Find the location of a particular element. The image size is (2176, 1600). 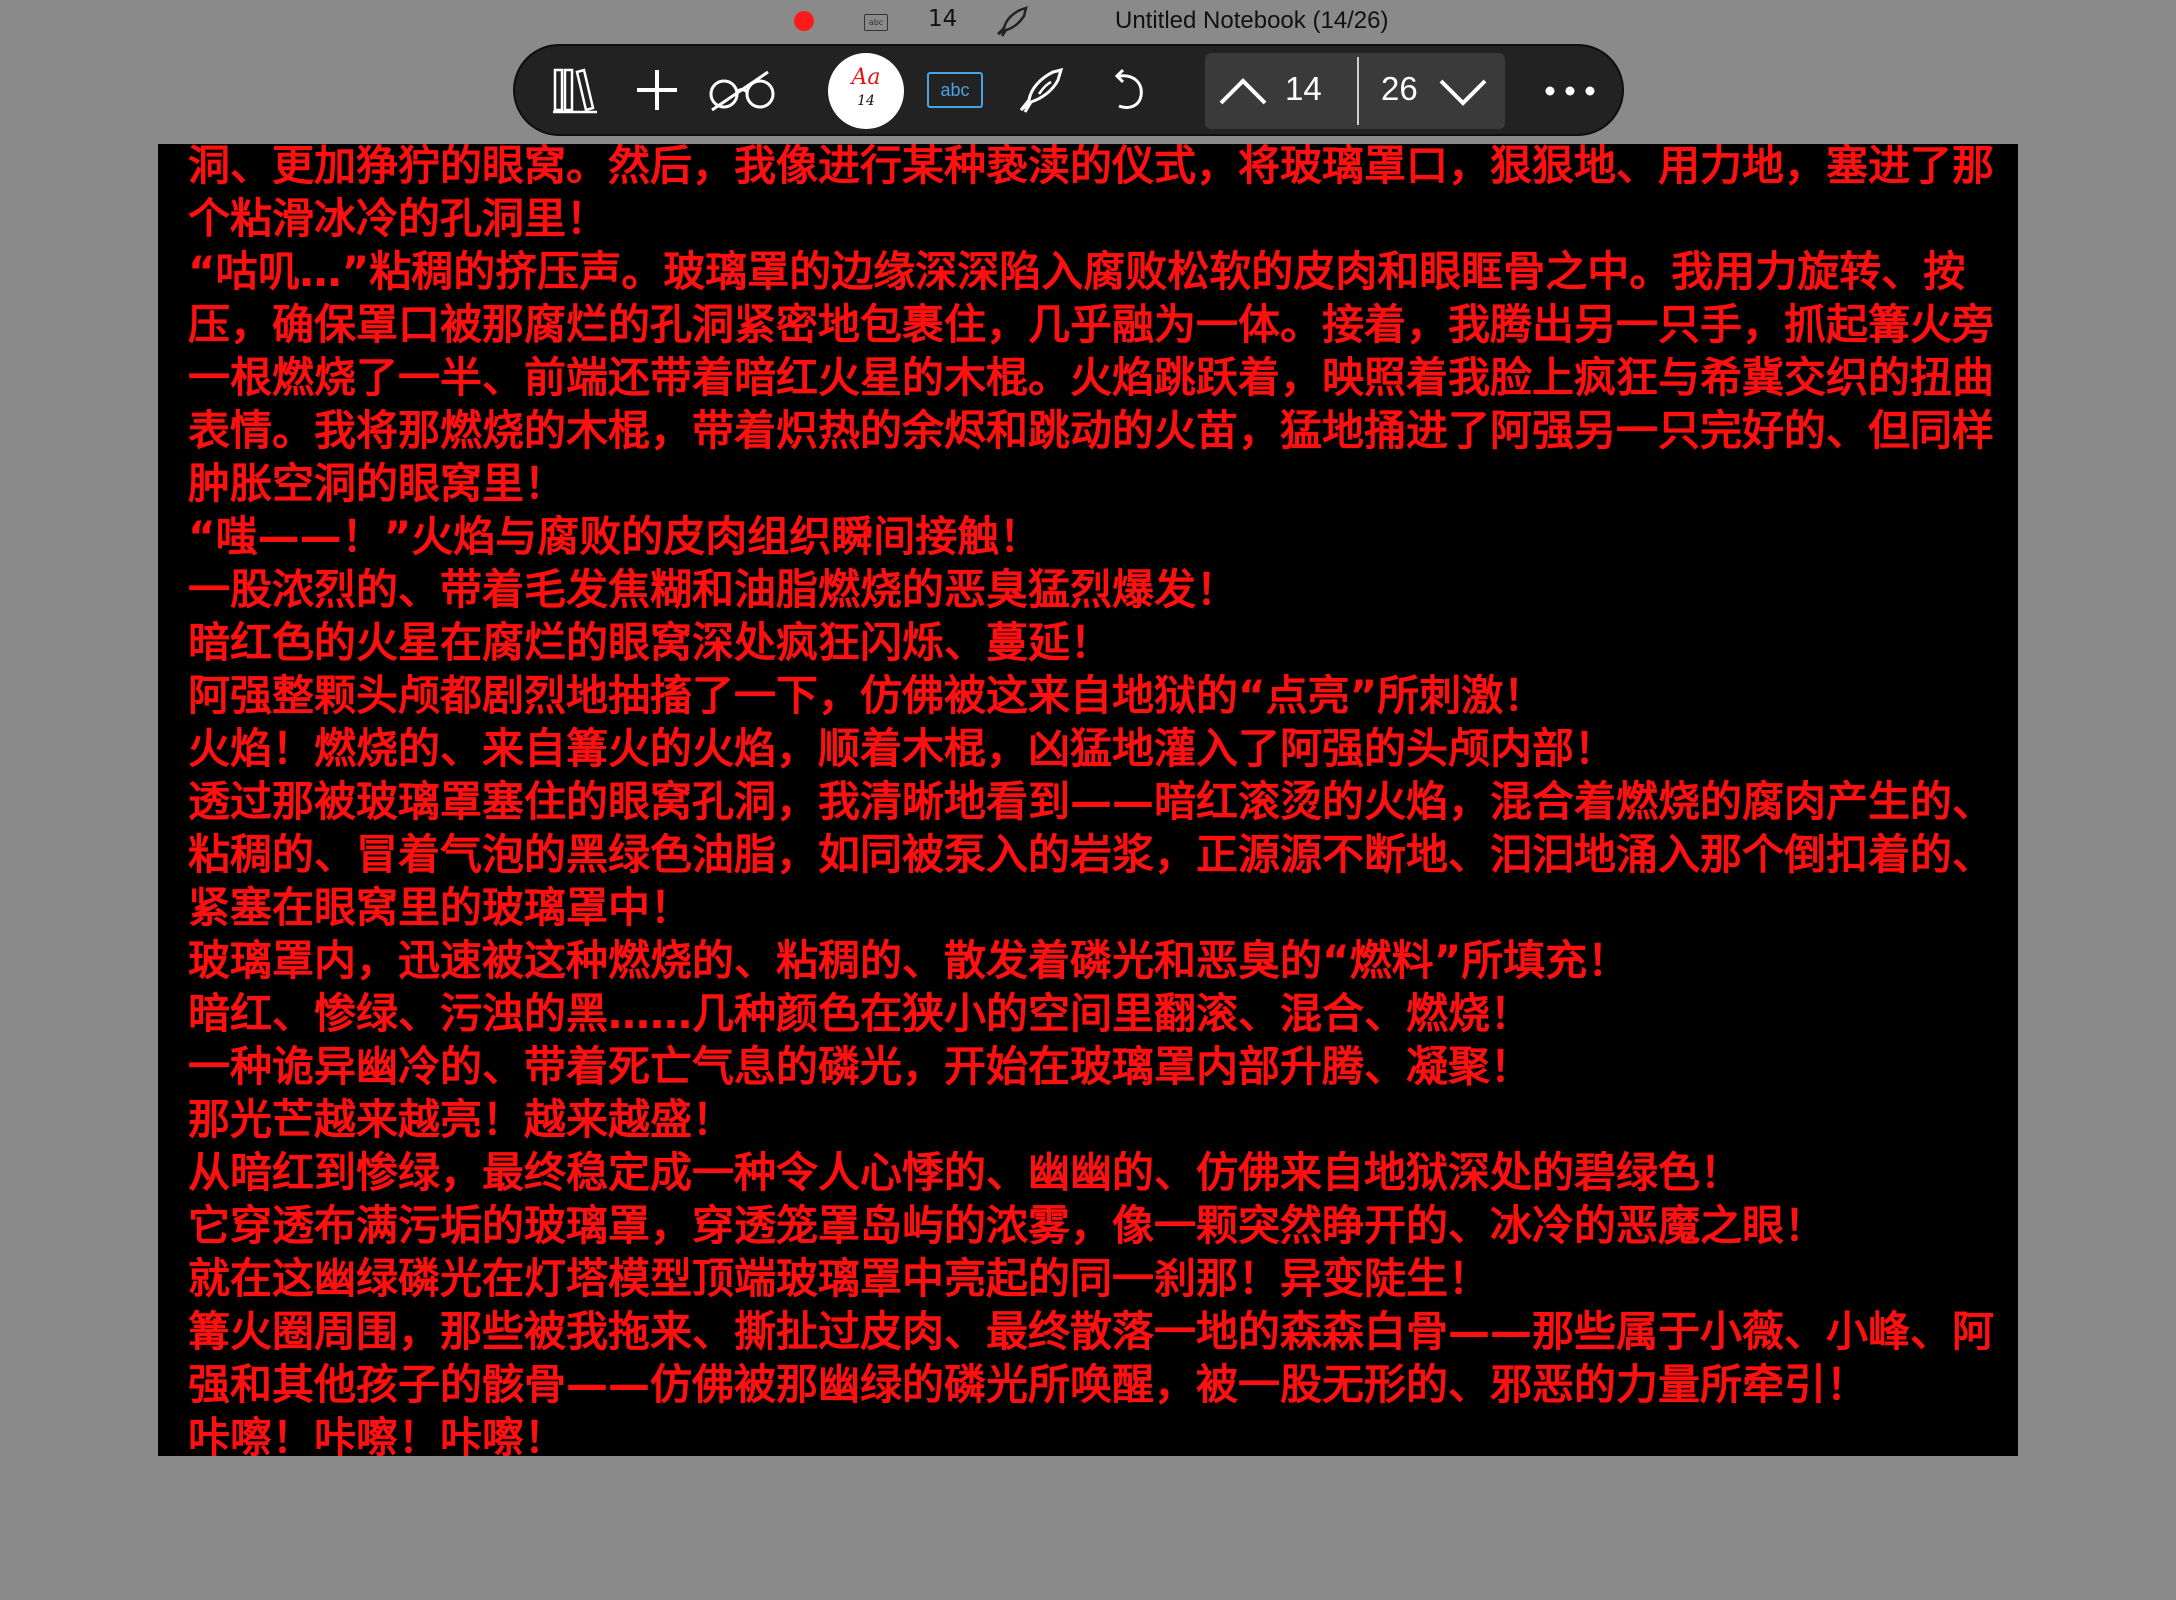

paragraph: 玻璃罩内，迅速被这种燃烧的、粘稠的、散发着磷光和恶臭的“燃料”所填充！ is located at coordinates (909, 960).